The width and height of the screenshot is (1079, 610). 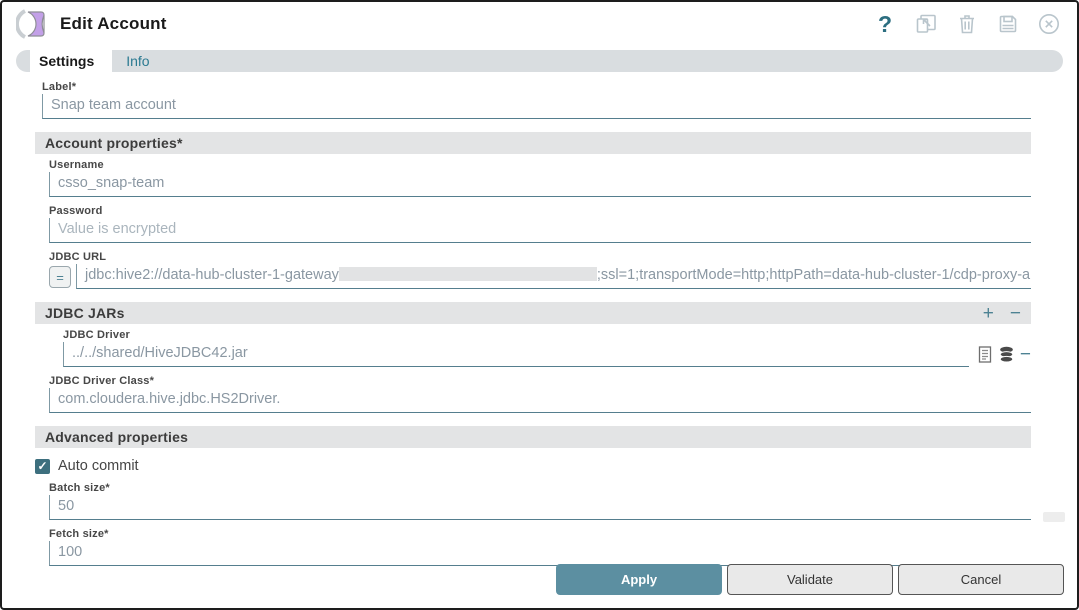 I want to click on delete-button, so click(x=967, y=24).